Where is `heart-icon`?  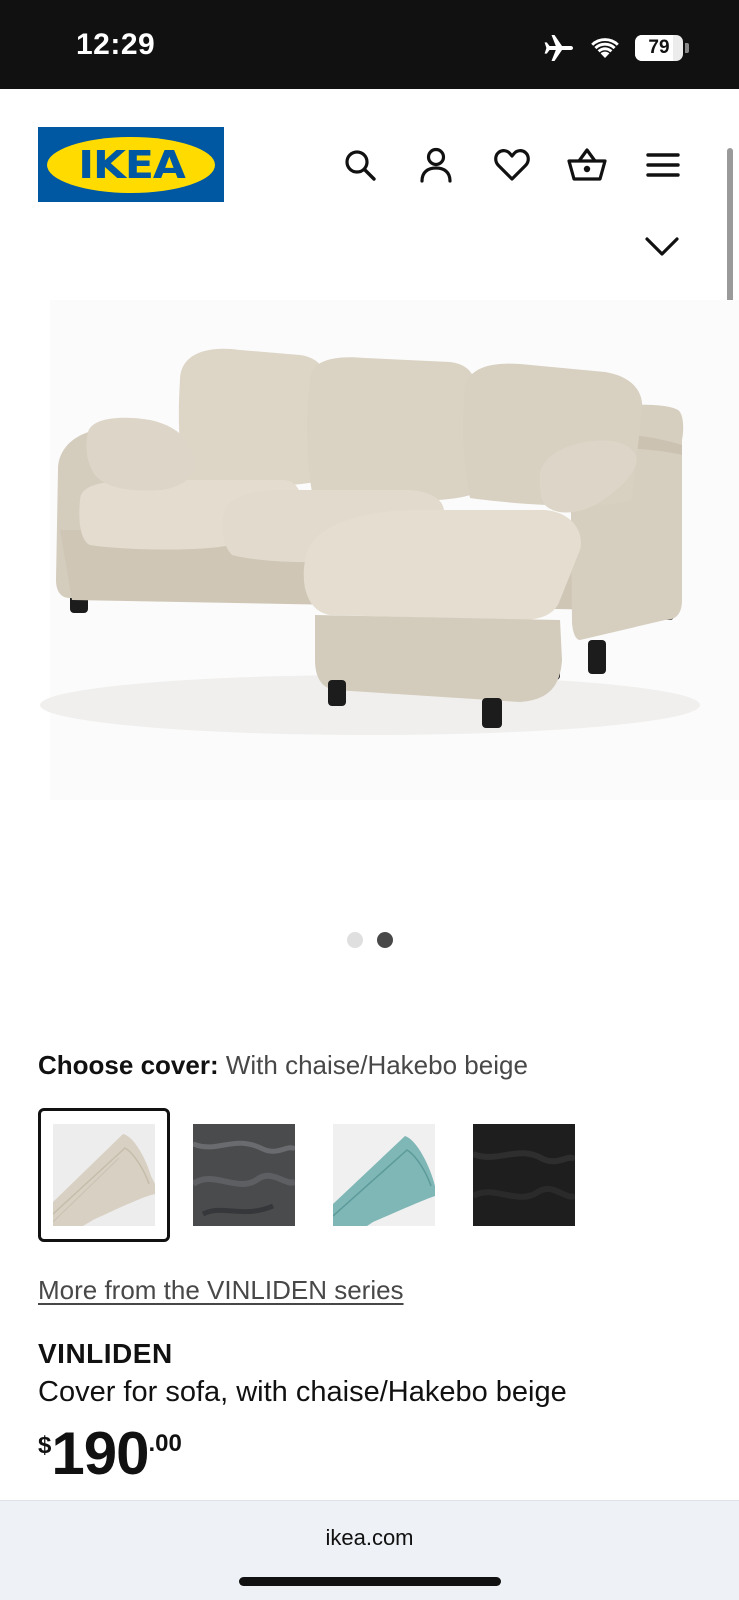
heart-icon is located at coordinates (512, 165).